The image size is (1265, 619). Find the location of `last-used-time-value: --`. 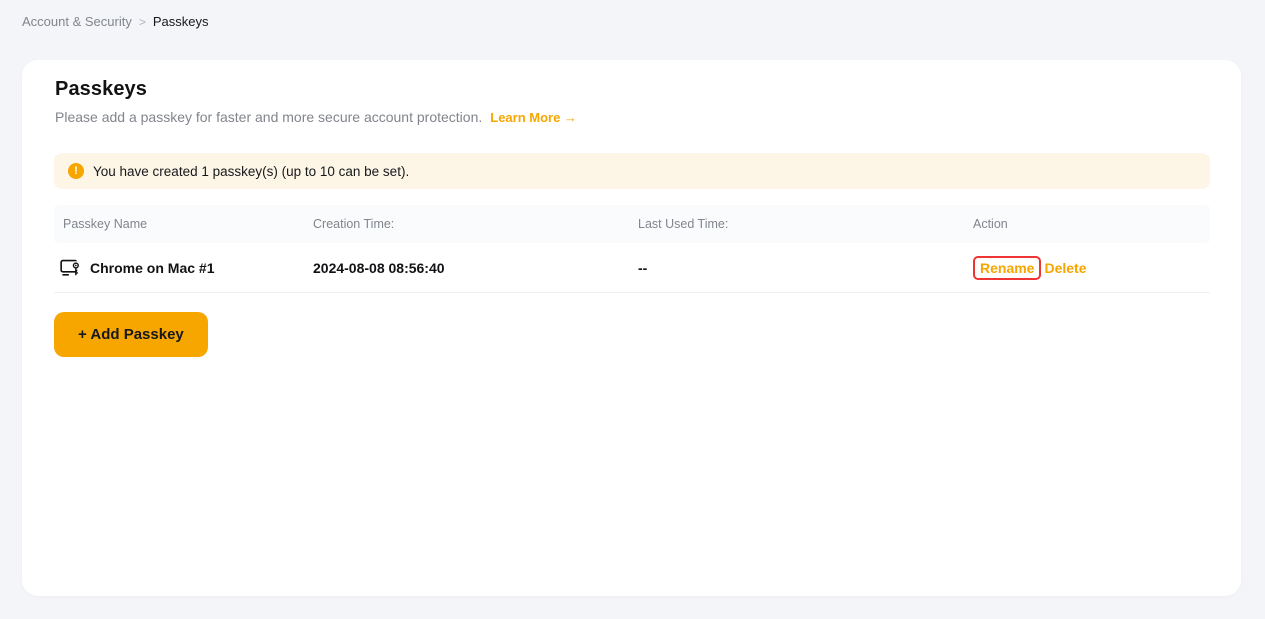

last-used-time-value: -- is located at coordinates (643, 267).